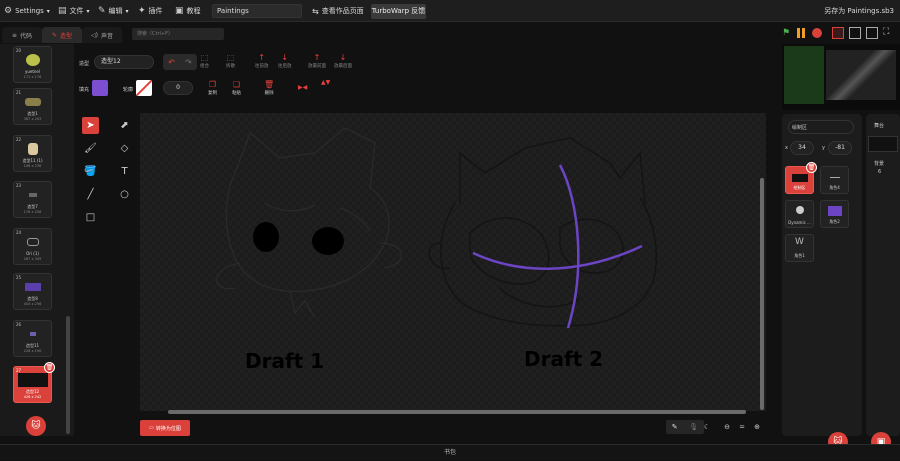  I want to click on addons-menu: ✦ 插件, so click(150, 11).